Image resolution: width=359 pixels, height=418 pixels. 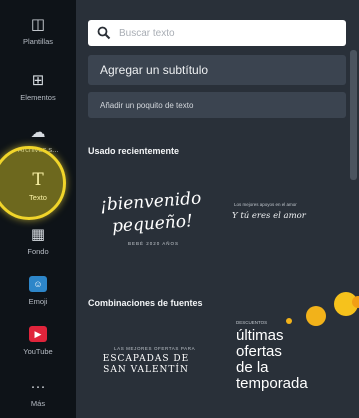 What do you see at coordinates (38, 301) in the screenshot?
I see `rail-item-label: Emoji` at bounding box center [38, 301].